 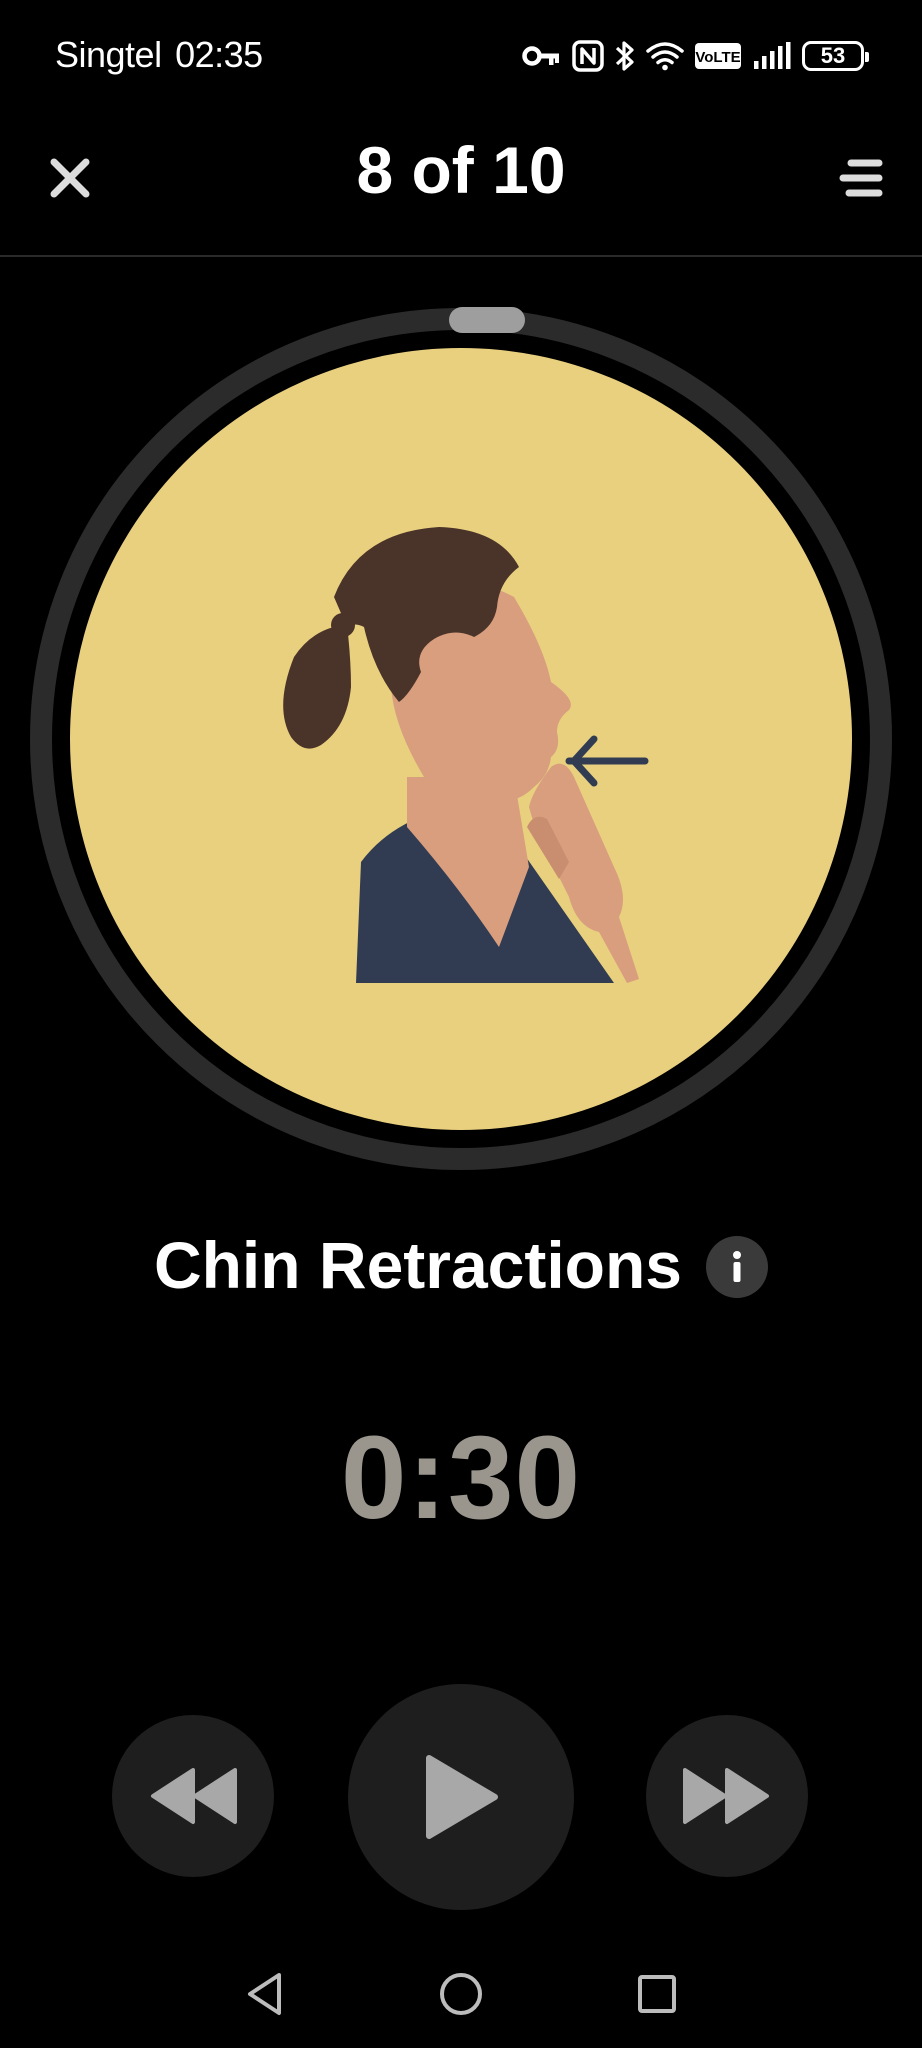 I want to click on rewind-icon, so click(x=194, y=1796).